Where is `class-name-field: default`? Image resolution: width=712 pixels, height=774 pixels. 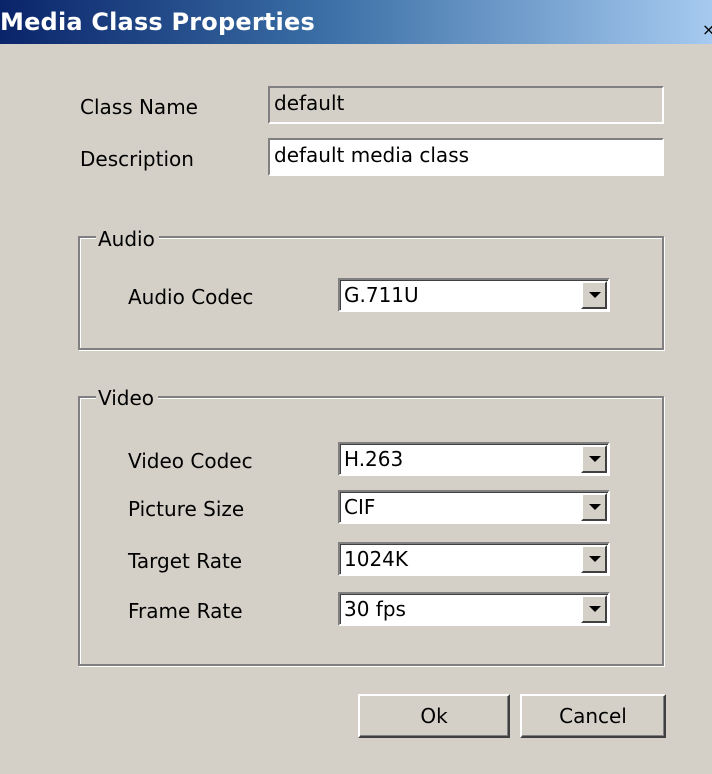
class-name-field: default is located at coordinates (466, 105).